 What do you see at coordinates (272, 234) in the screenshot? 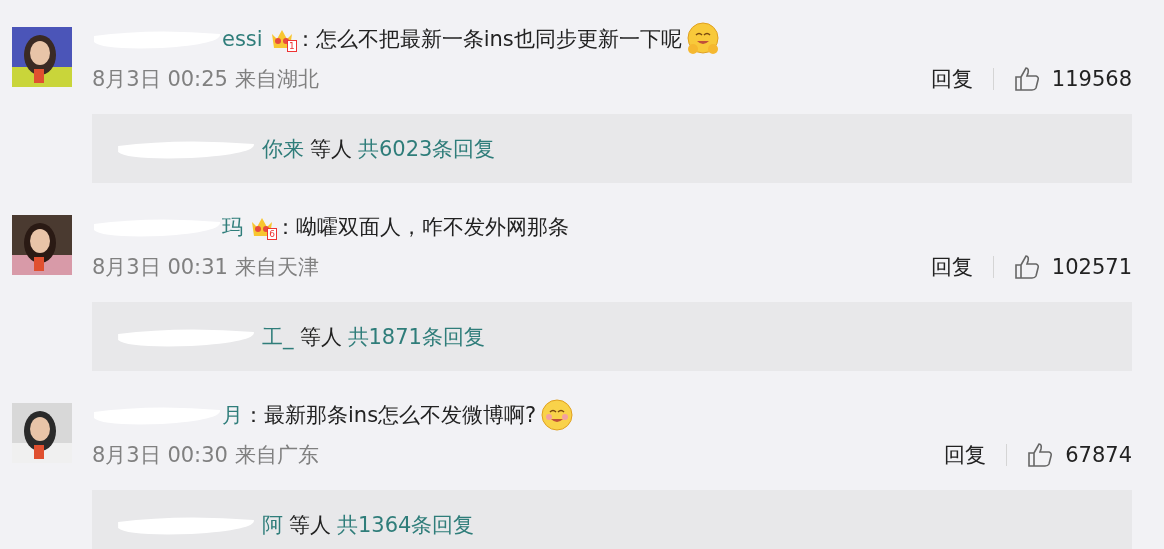
I see `level-badge: 6` at bounding box center [272, 234].